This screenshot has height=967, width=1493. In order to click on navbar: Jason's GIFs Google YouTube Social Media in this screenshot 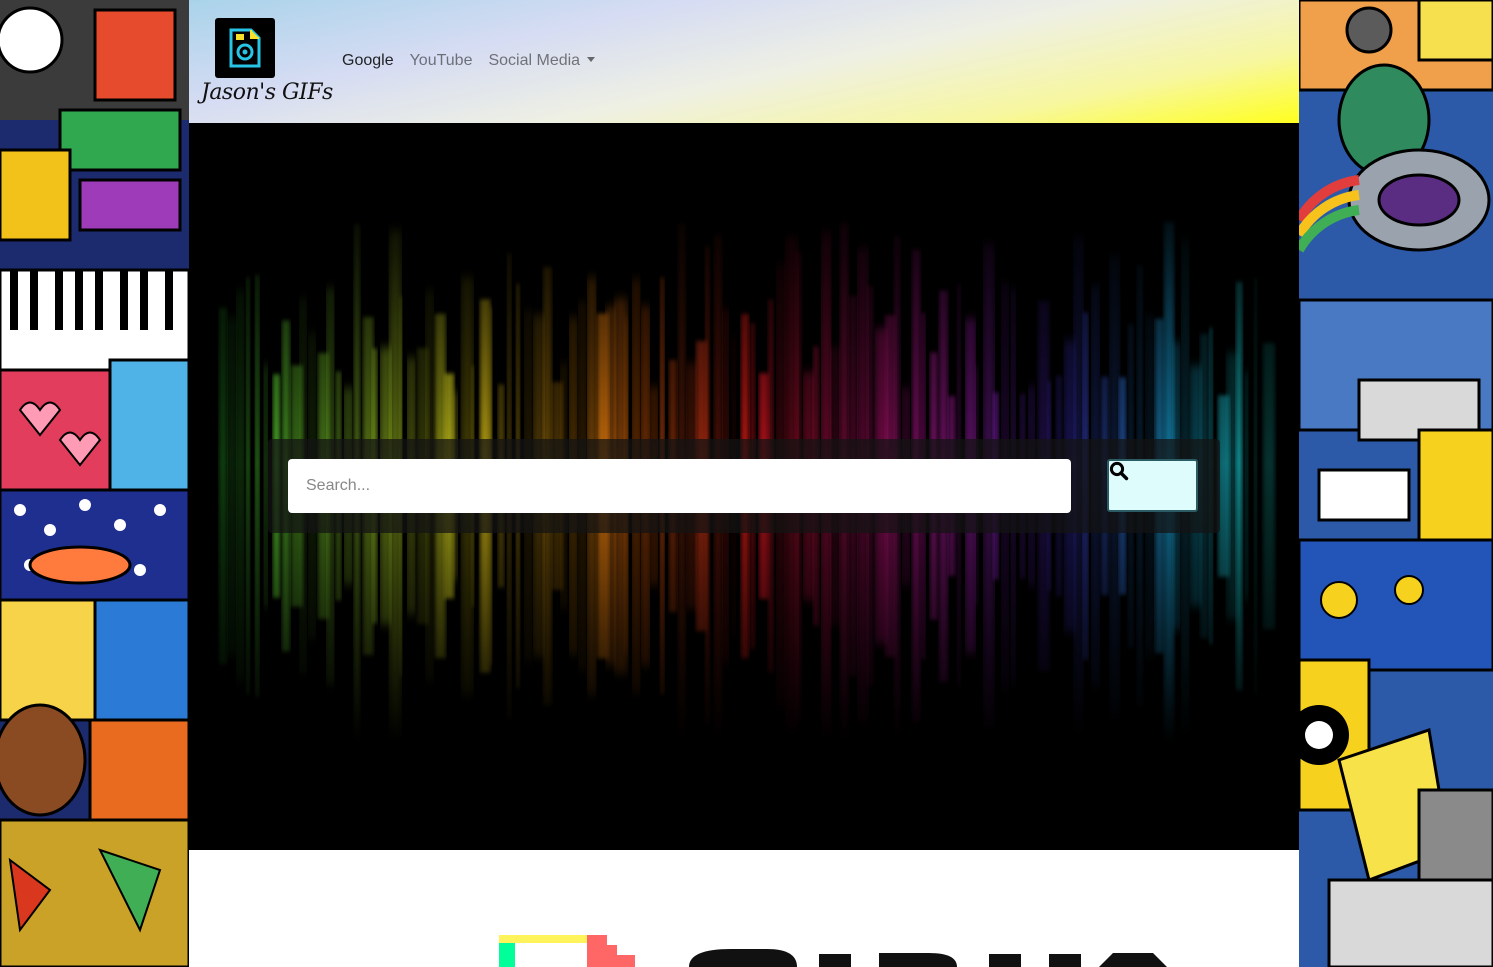, I will do `click(744, 61)`.